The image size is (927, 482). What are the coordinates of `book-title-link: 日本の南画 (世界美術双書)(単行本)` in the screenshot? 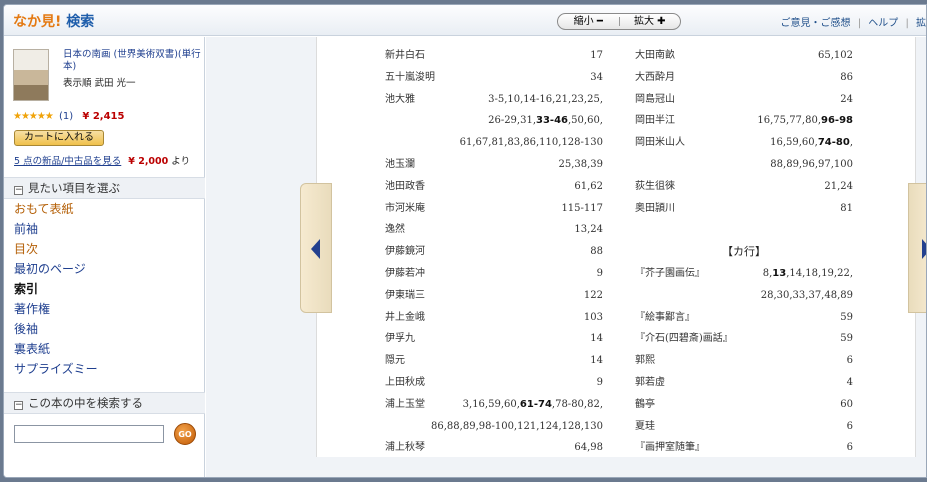 It's located at (133, 61).